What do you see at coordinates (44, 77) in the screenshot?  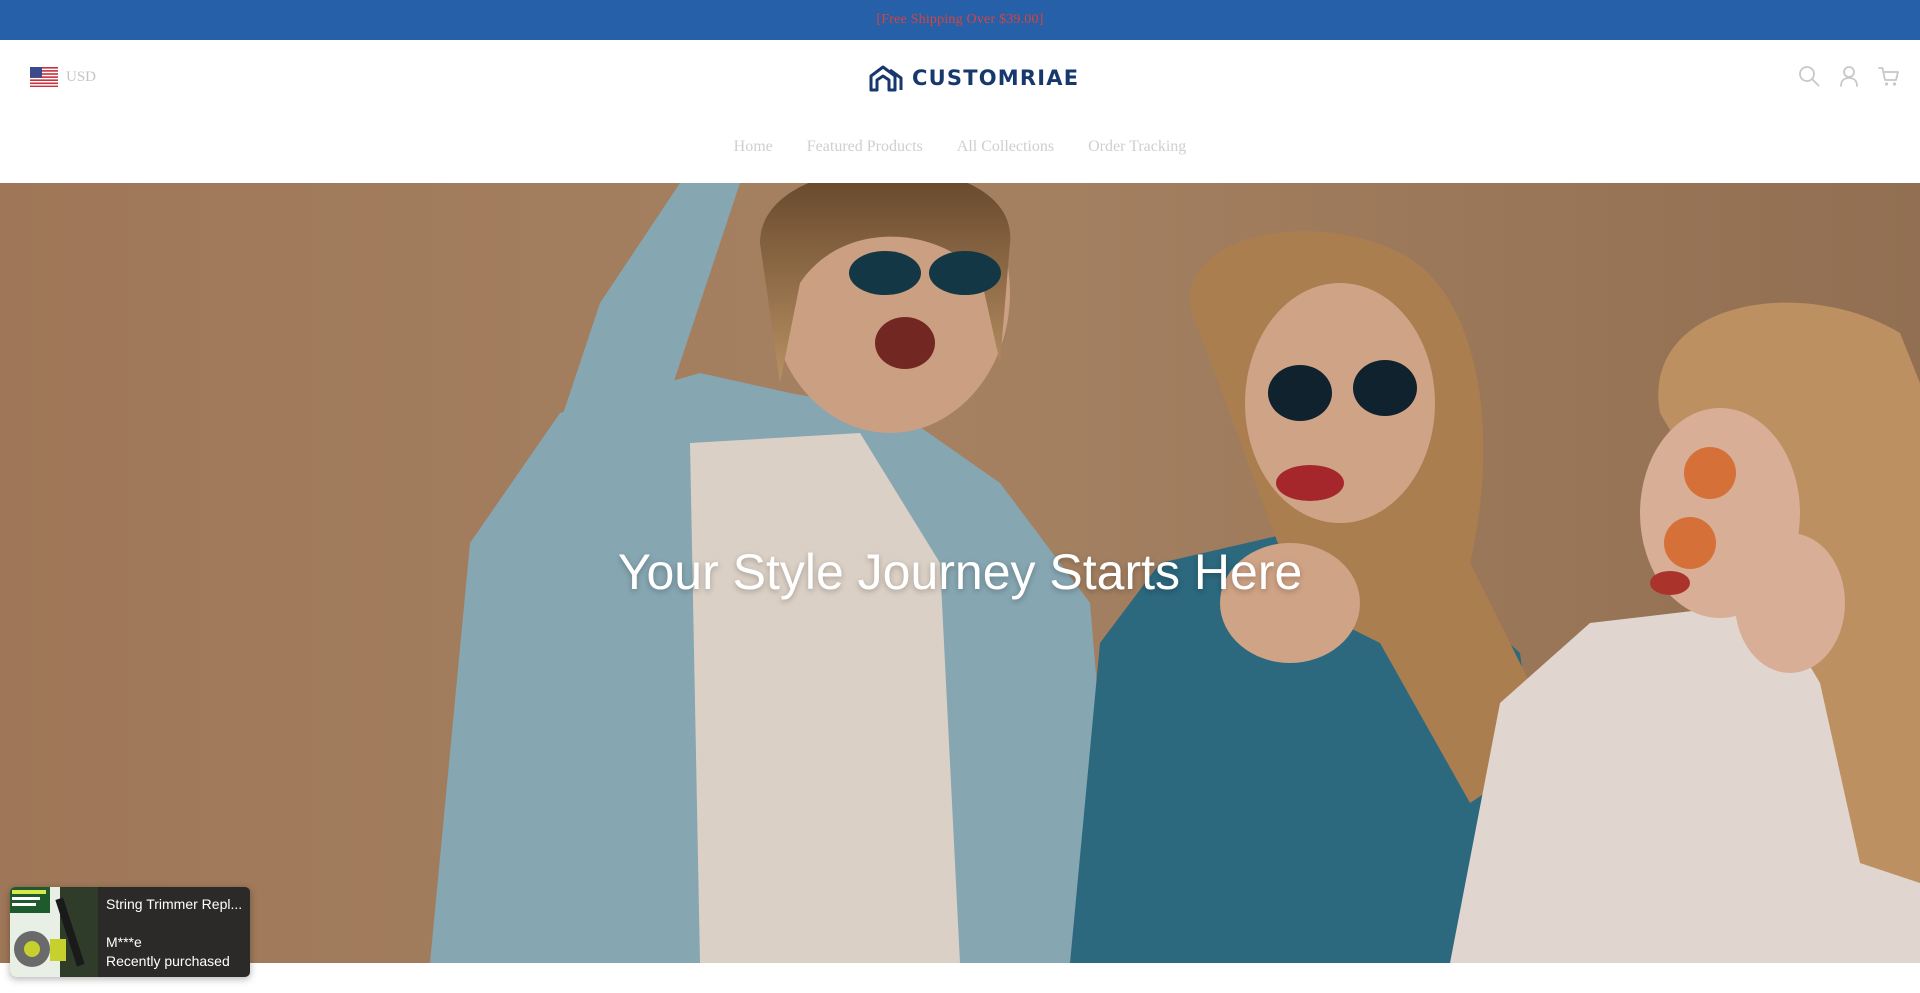 I see `us-flag-icon` at bounding box center [44, 77].